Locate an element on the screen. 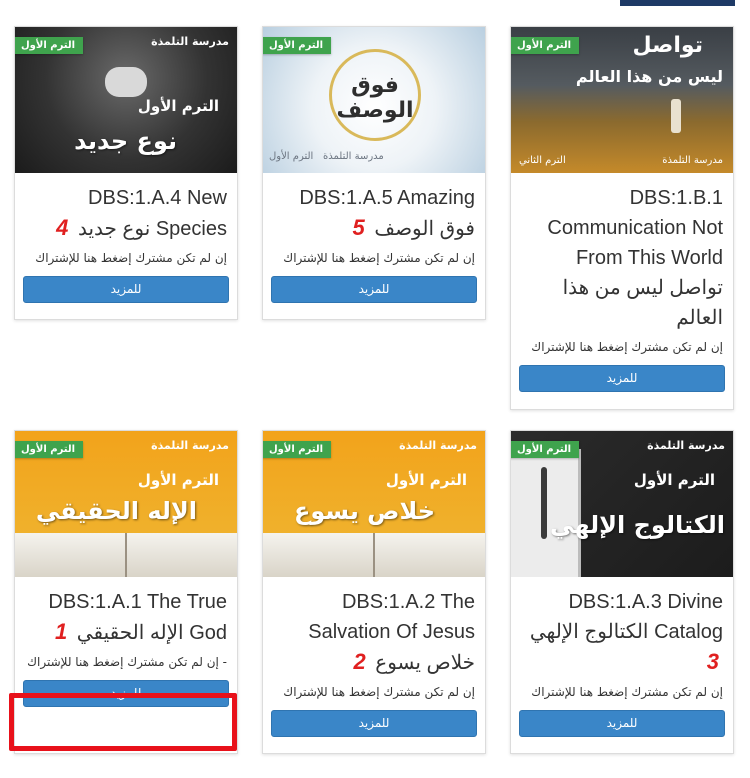 The height and width of the screenshot is (778, 750). course-title: DBS:1.A.5 Amazing فوق الوصف 5 is located at coordinates (374, 208).